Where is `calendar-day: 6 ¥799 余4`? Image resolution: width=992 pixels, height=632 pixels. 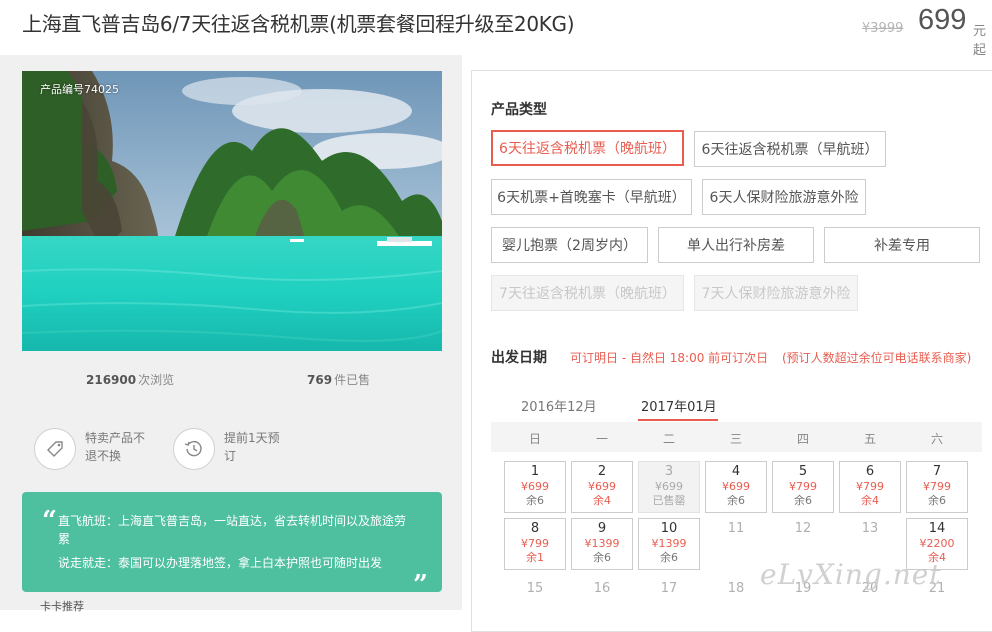
calendar-day: 6 ¥799 余4 is located at coordinates (870, 487).